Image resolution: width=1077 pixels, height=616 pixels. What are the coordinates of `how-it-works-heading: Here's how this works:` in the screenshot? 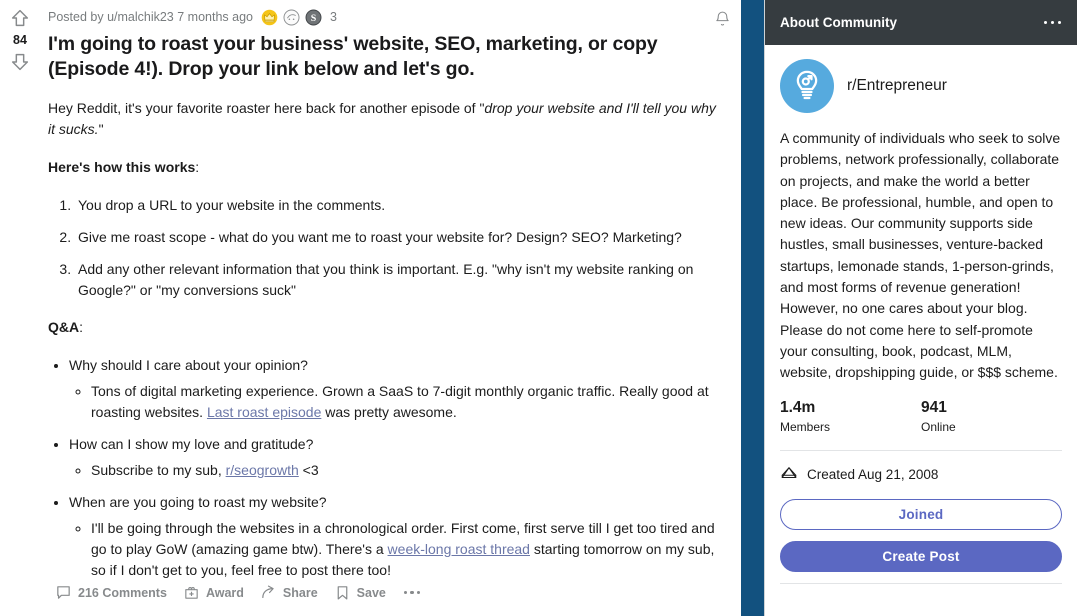 It's located at (385, 167).